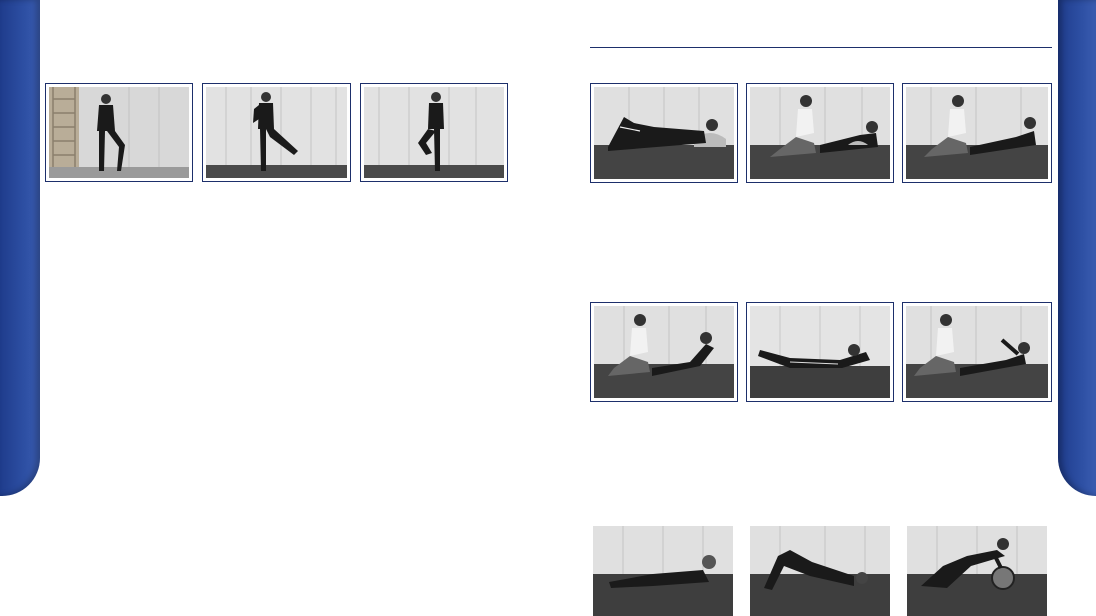 This screenshot has width=1096, height=616. Describe the element at coordinates (977, 571) in the screenshot. I see `exercise-photo-kneeling-ball-roll` at that location.